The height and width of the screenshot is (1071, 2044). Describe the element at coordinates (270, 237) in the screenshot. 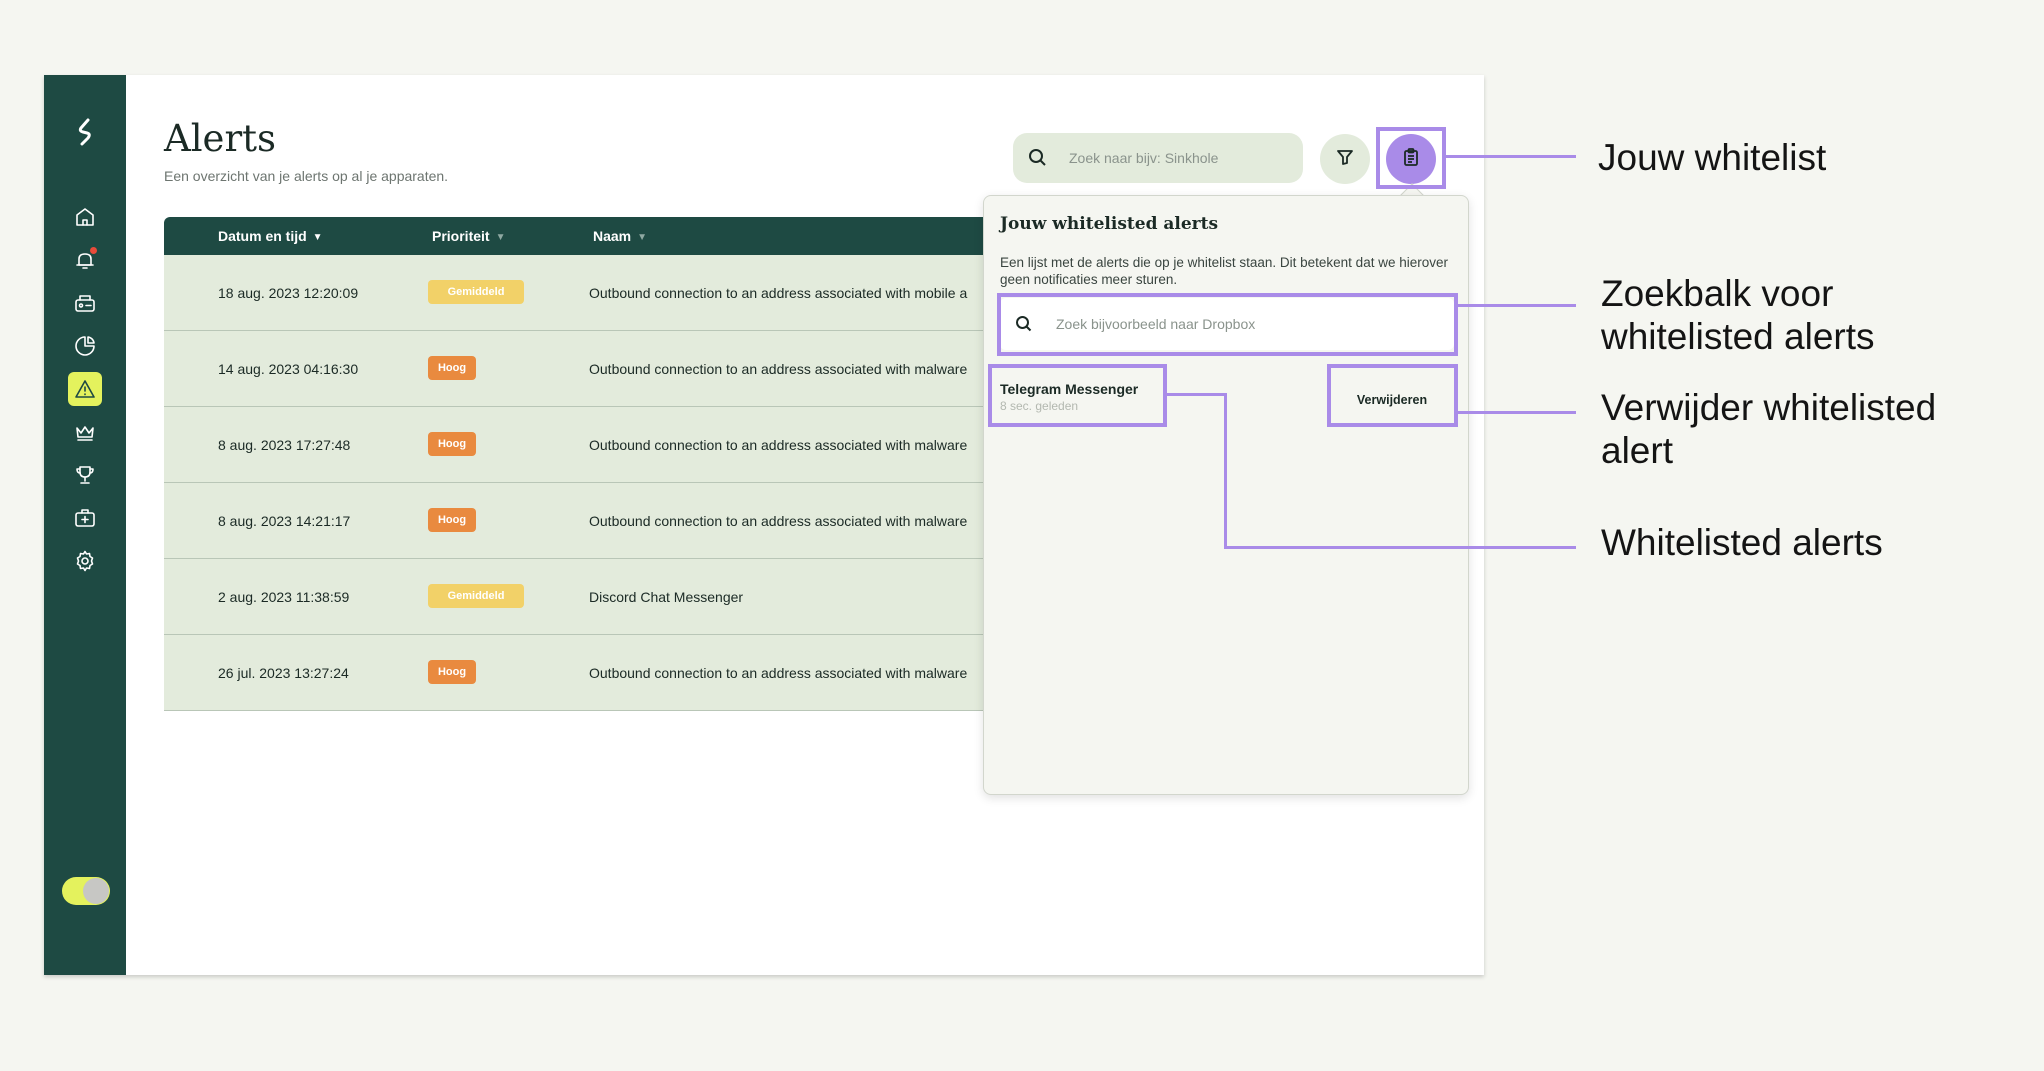

I see `column-header-date: Datum en tijd ▼` at that location.